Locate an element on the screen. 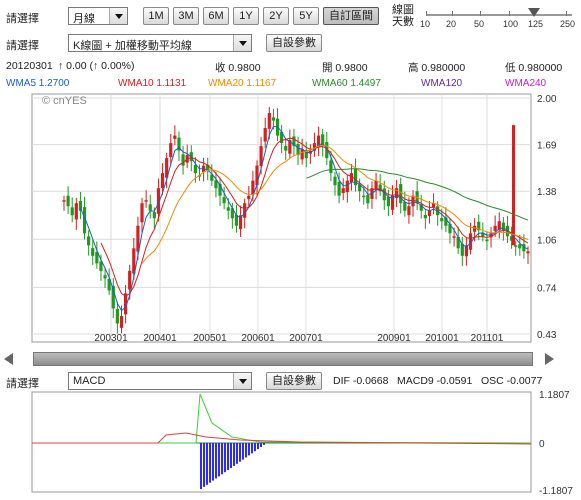 The width and height of the screenshot is (581, 500). macd-y-tick-label: 1.1807 is located at coordinates (554, 395).